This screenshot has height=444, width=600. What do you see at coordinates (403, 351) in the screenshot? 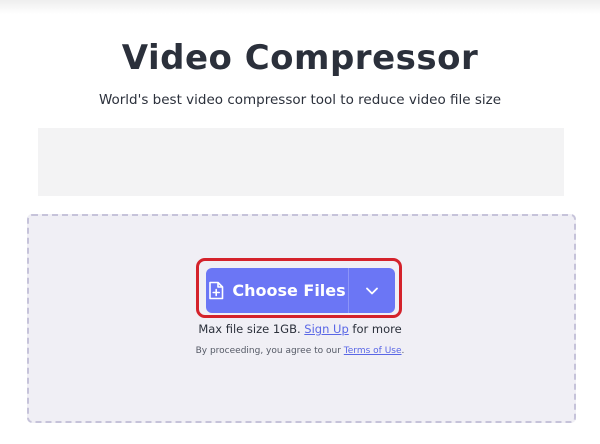
I see `terms-period: .` at bounding box center [403, 351].